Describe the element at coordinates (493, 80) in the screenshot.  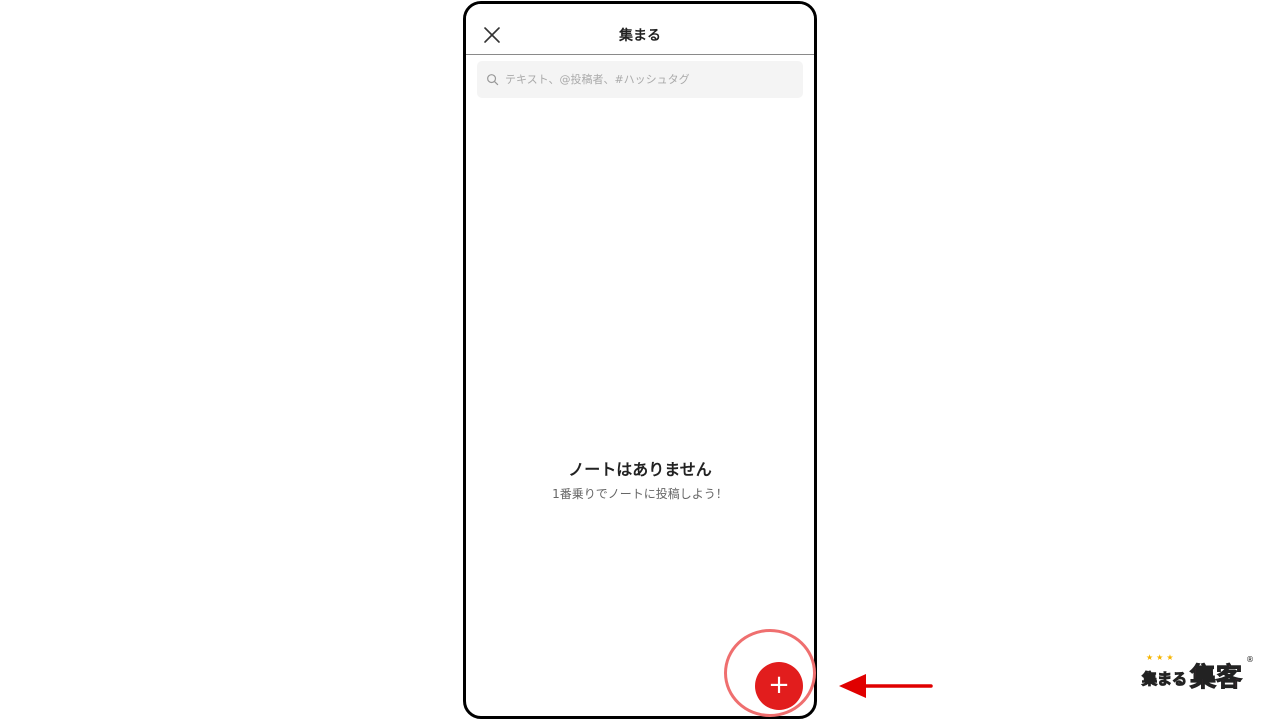
I see `search-icon` at that location.